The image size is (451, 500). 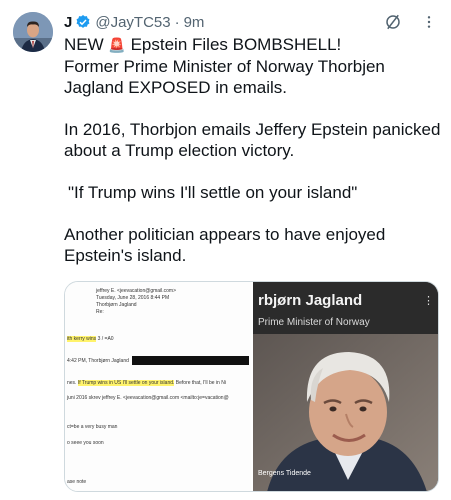 What do you see at coordinates (345, 412) in the screenshot?
I see `portrait-photo` at bounding box center [345, 412].